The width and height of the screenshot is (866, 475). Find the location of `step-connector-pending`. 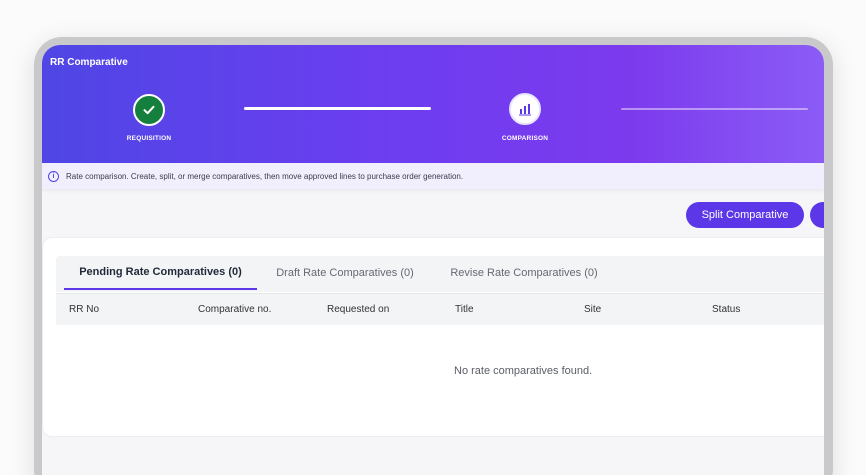

step-connector-pending is located at coordinates (714, 109).